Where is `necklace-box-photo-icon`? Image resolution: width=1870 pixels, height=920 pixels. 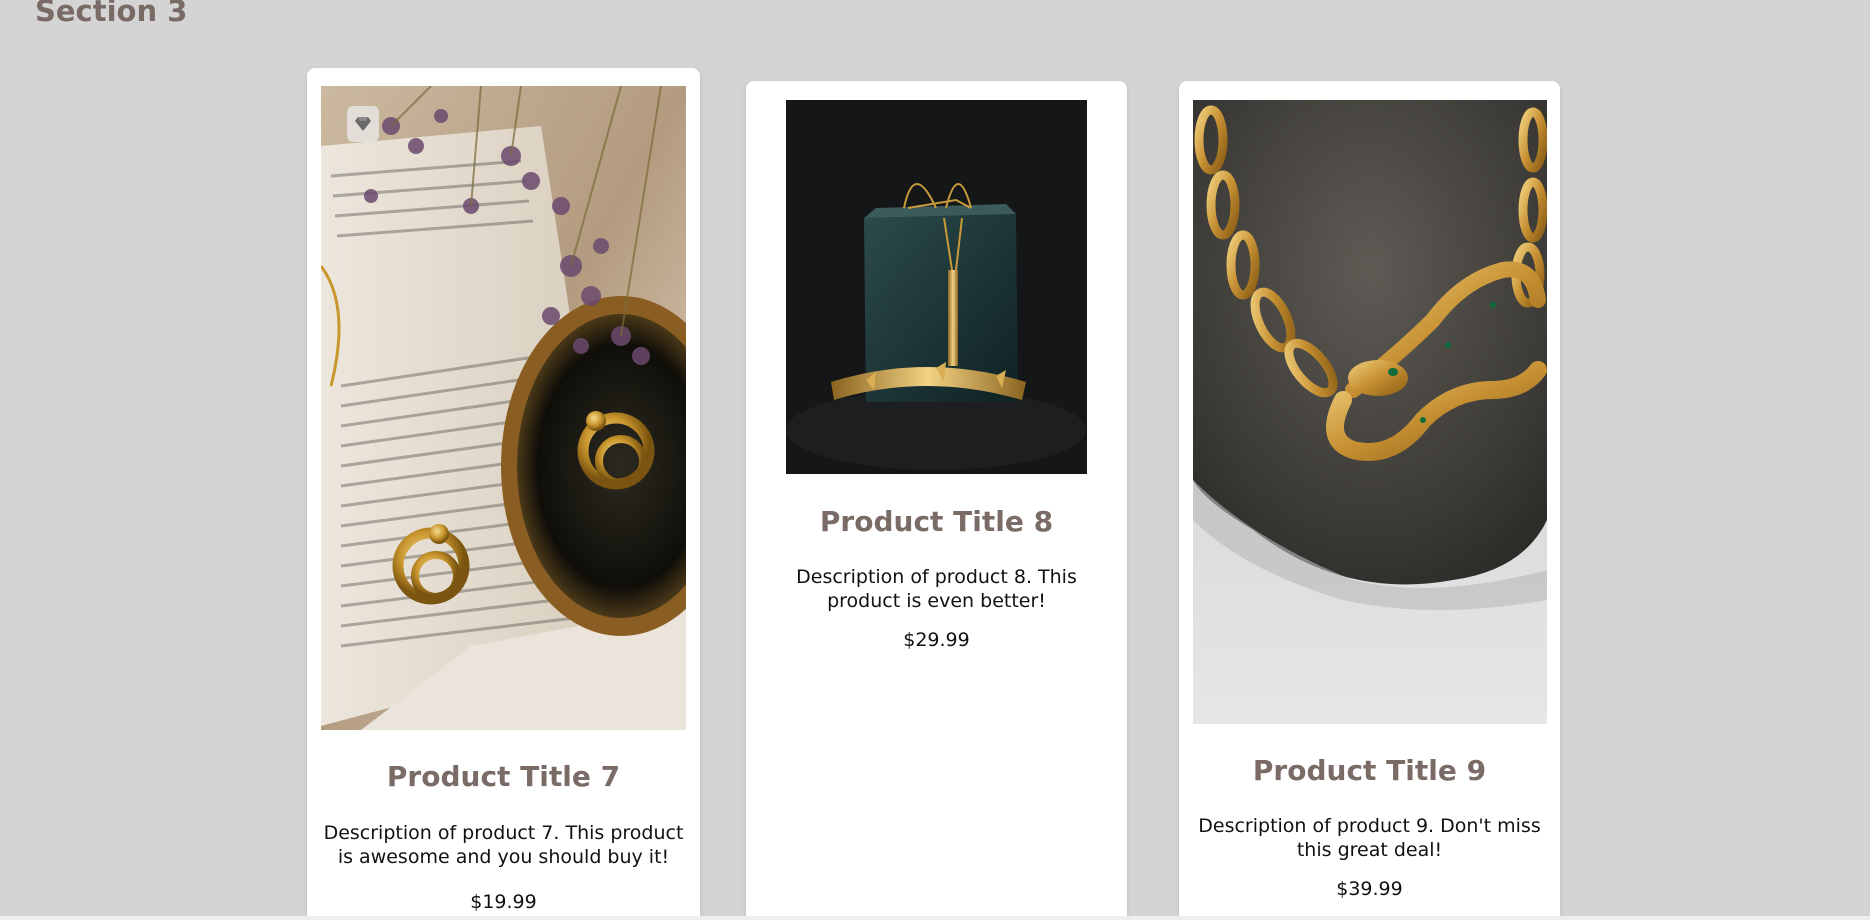
necklace-box-photo-icon is located at coordinates (936, 287).